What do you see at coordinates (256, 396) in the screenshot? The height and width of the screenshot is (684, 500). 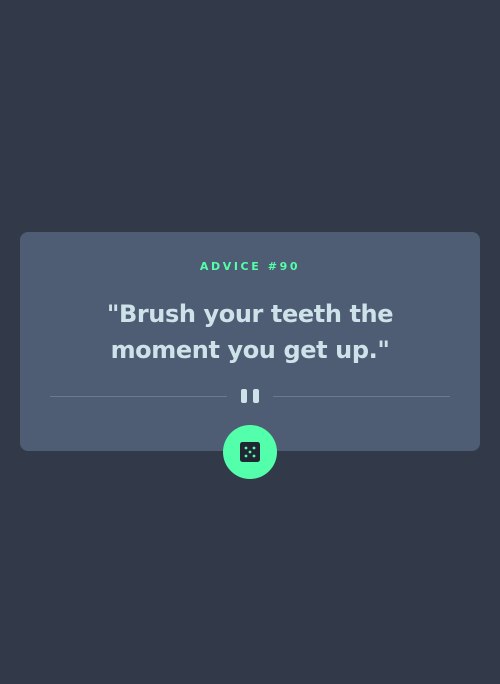 I see `pause-bar-right` at bounding box center [256, 396].